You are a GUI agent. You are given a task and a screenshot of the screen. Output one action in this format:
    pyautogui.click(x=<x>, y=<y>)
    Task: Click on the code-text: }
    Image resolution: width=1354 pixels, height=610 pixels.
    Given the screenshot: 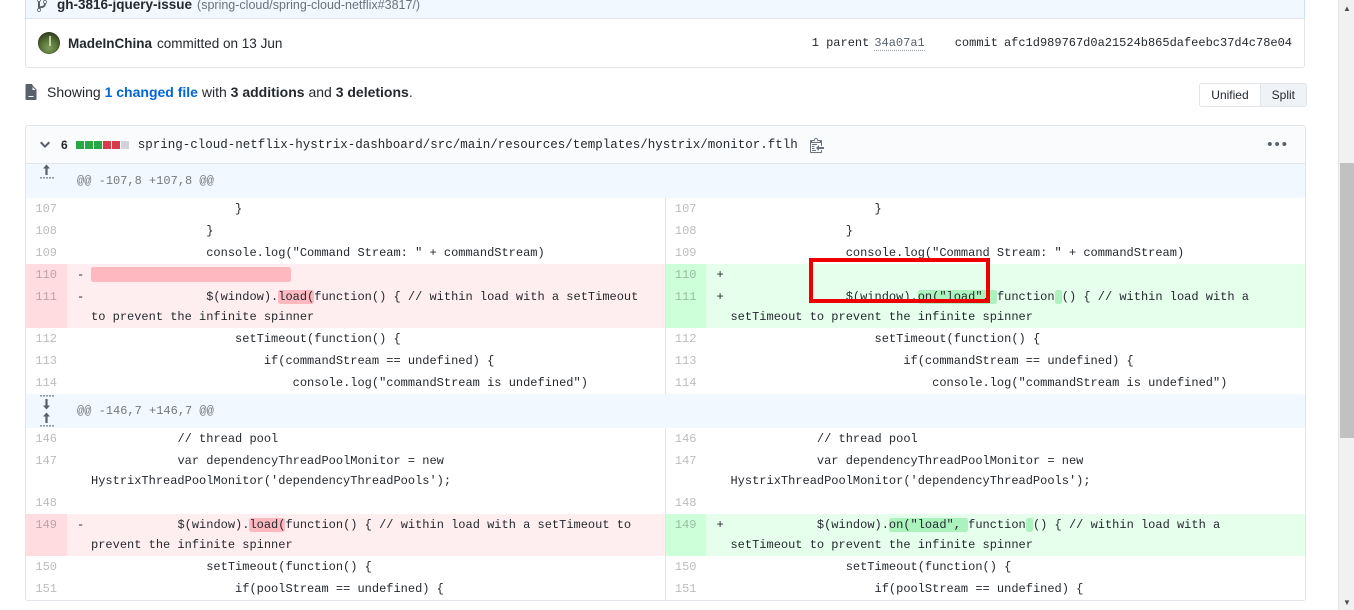 What is the action you would take?
    pyautogui.click(x=152, y=231)
    